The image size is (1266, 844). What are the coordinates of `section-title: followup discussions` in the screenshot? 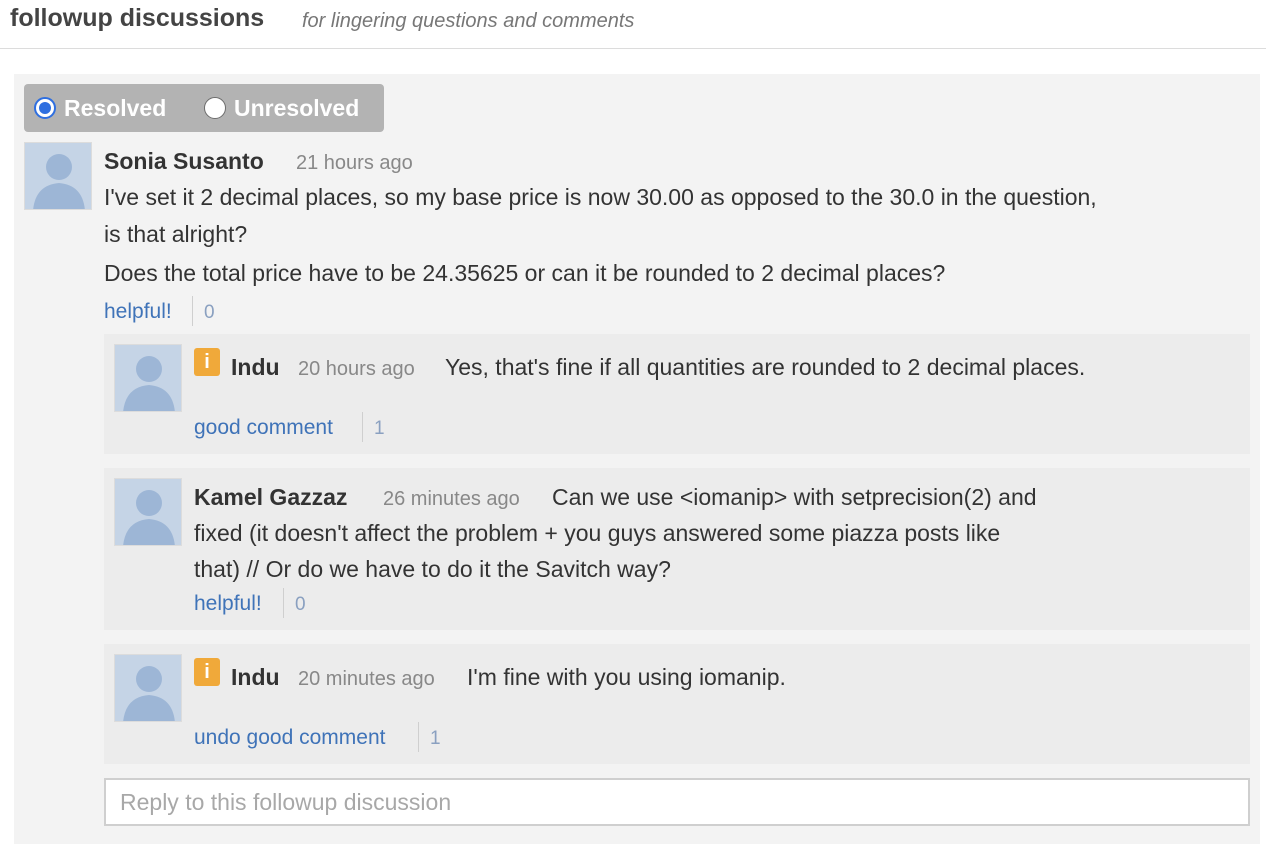 It's located at (137, 18).